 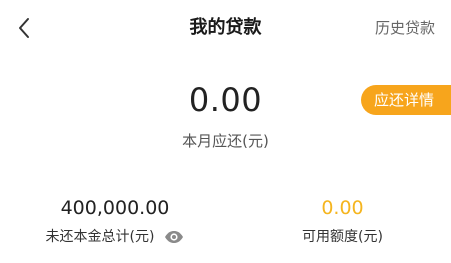 I want to click on available-credit-label-row: 可用额度(元), so click(x=342, y=237).